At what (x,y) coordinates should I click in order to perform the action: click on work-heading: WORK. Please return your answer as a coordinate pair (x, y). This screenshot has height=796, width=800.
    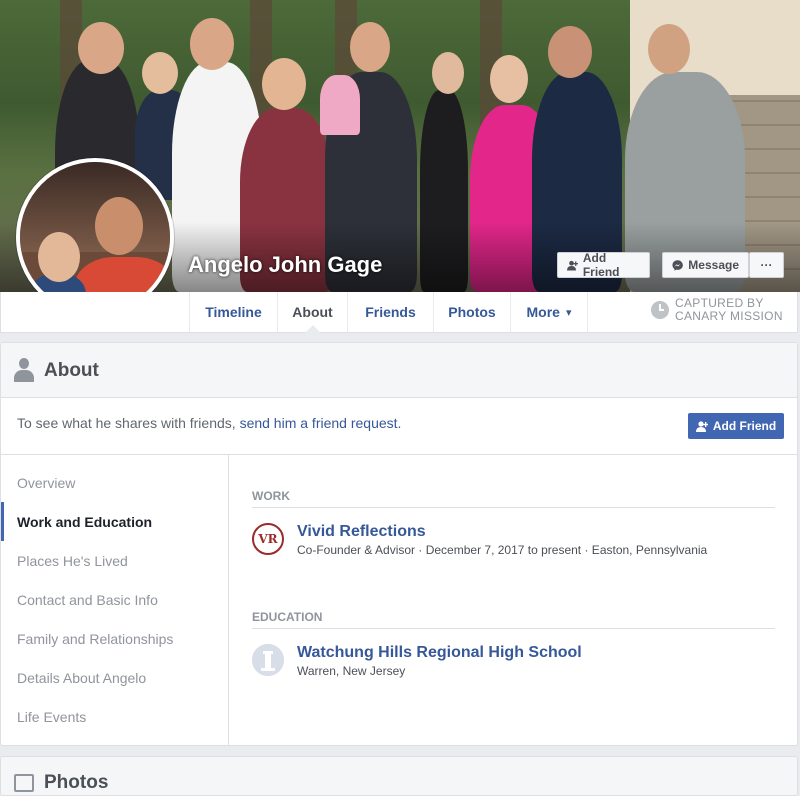
    Looking at the image, I should click on (271, 496).